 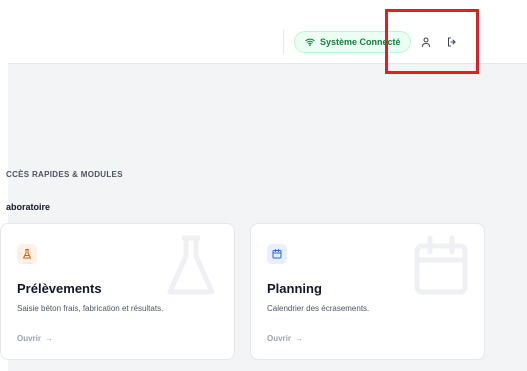 I want to click on header-divider, so click(x=283, y=42).